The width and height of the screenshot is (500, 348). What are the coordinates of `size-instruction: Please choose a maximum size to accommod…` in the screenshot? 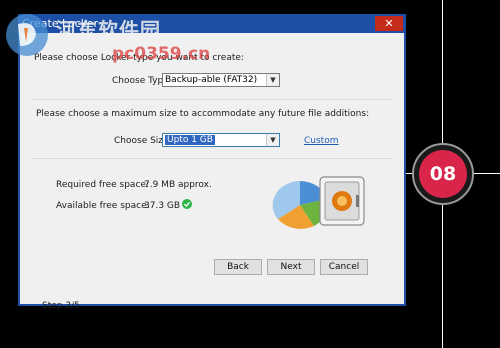 It's located at (203, 114).